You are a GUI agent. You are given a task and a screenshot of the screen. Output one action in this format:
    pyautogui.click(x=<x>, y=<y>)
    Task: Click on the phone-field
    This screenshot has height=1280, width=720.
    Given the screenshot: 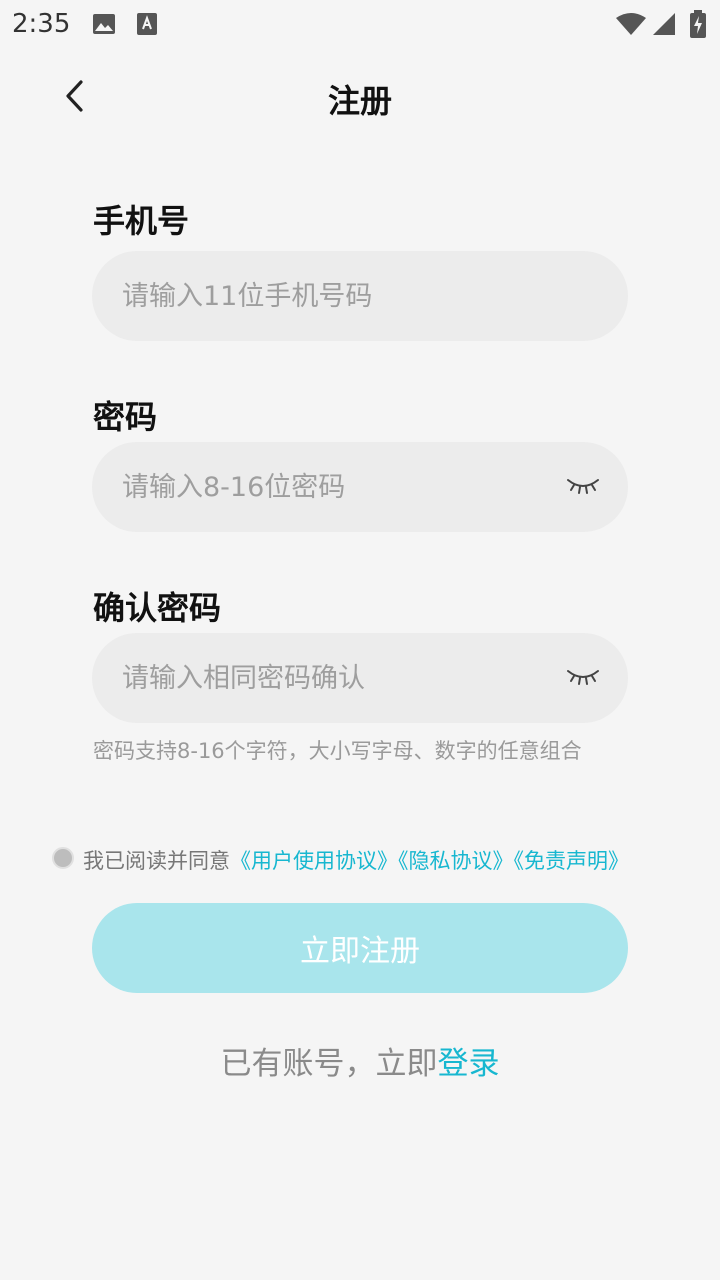 What is the action you would take?
    pyautogui.click(x=360, y=296)
    